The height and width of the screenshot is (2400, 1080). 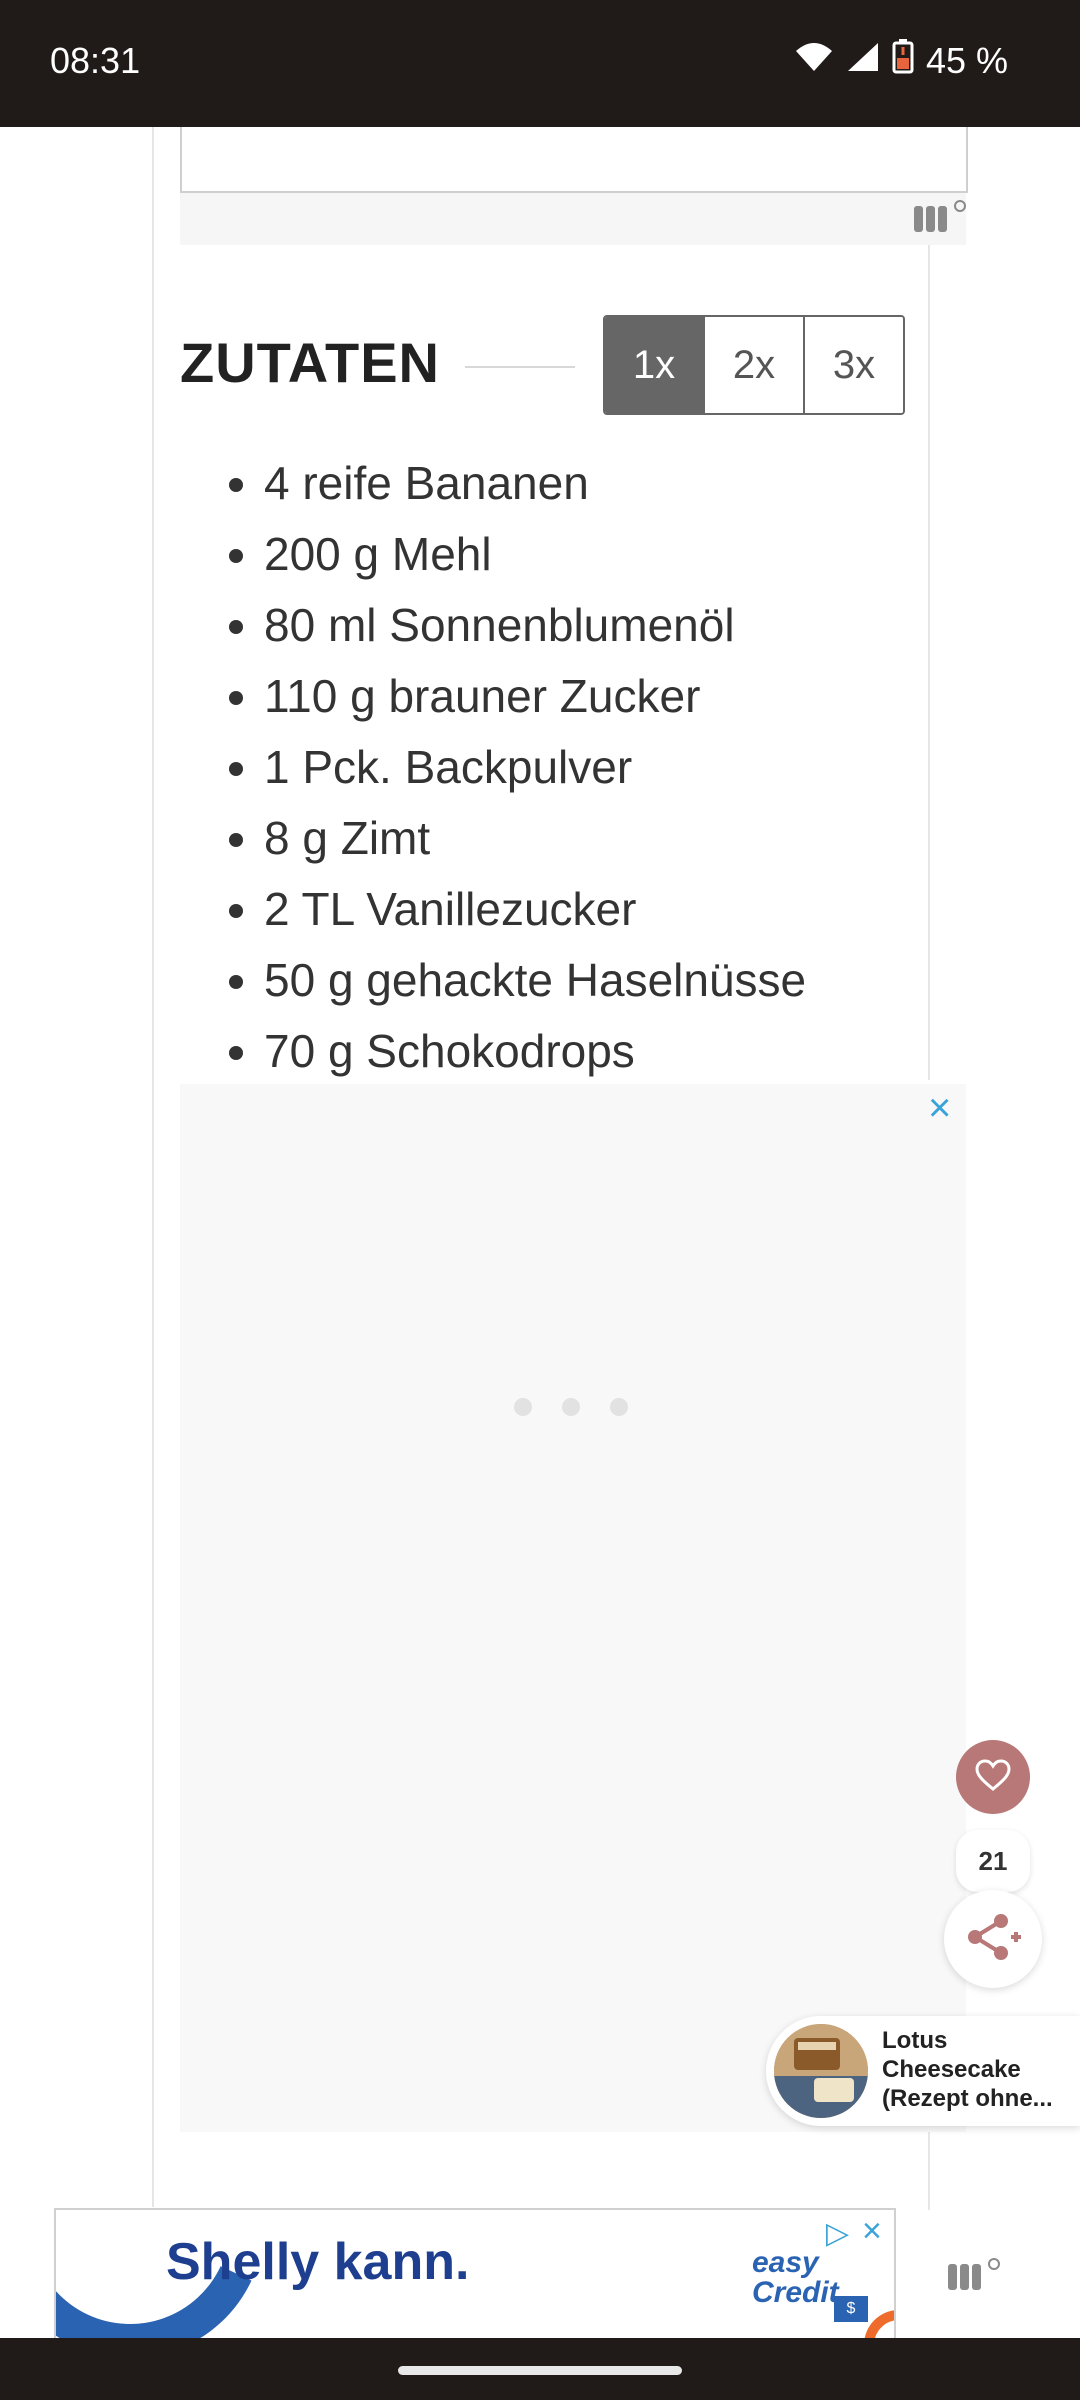 I want to click on ingredient-item: 50 g gehackte Haselnüsse, so click(x=535, y=980).